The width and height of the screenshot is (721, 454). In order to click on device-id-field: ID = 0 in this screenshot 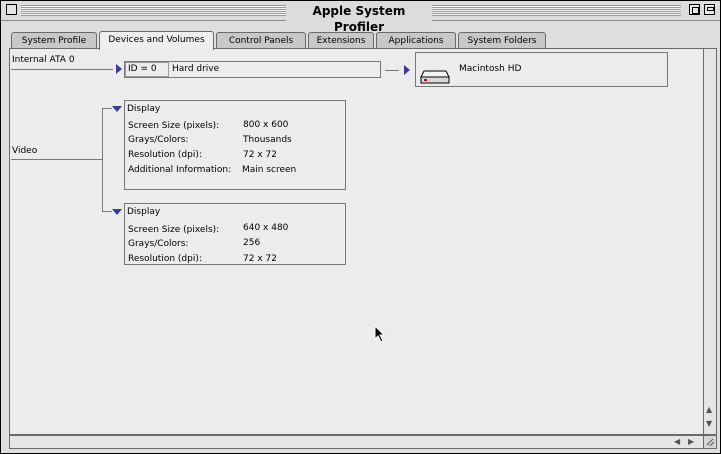, I will do `click(147, 69)`.